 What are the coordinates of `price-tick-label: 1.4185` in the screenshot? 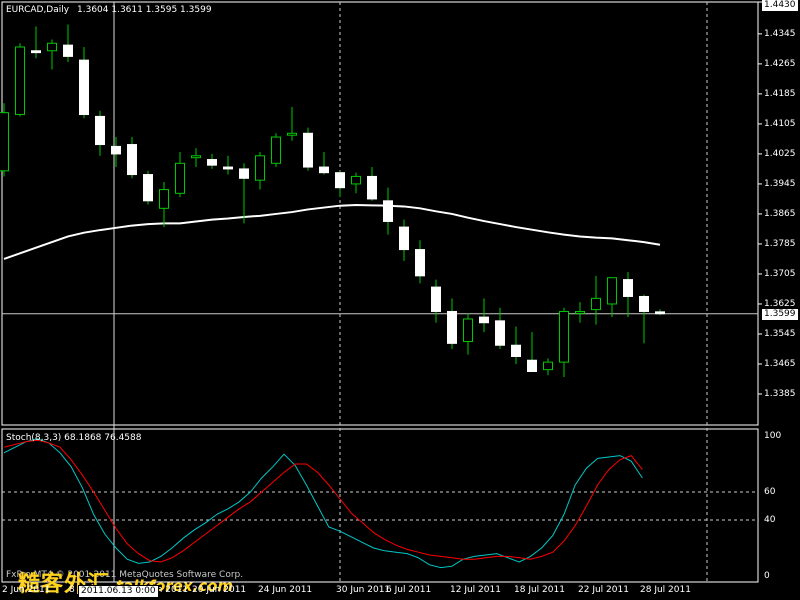 It's located at (780, 93).